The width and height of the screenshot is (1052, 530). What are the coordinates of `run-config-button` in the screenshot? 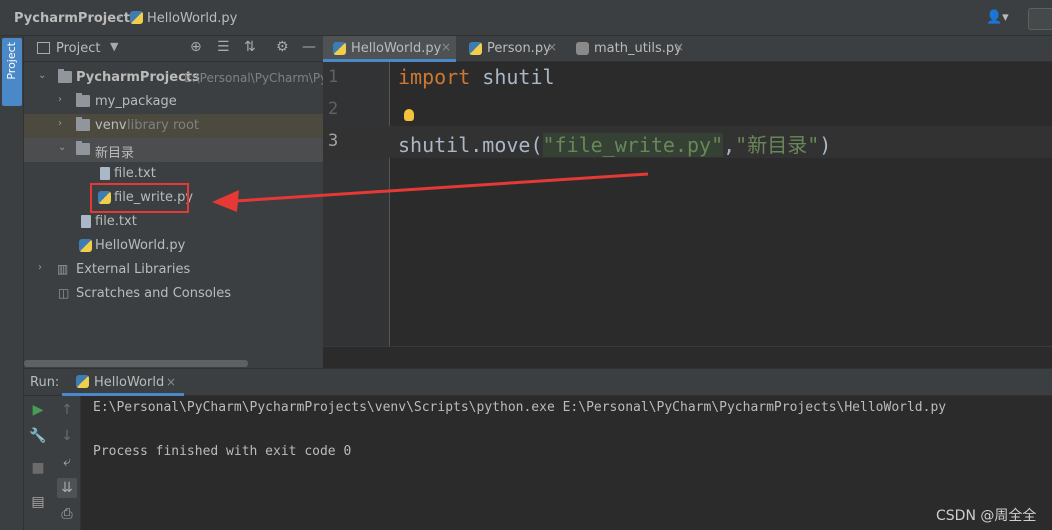 It's located at (1040, 19).